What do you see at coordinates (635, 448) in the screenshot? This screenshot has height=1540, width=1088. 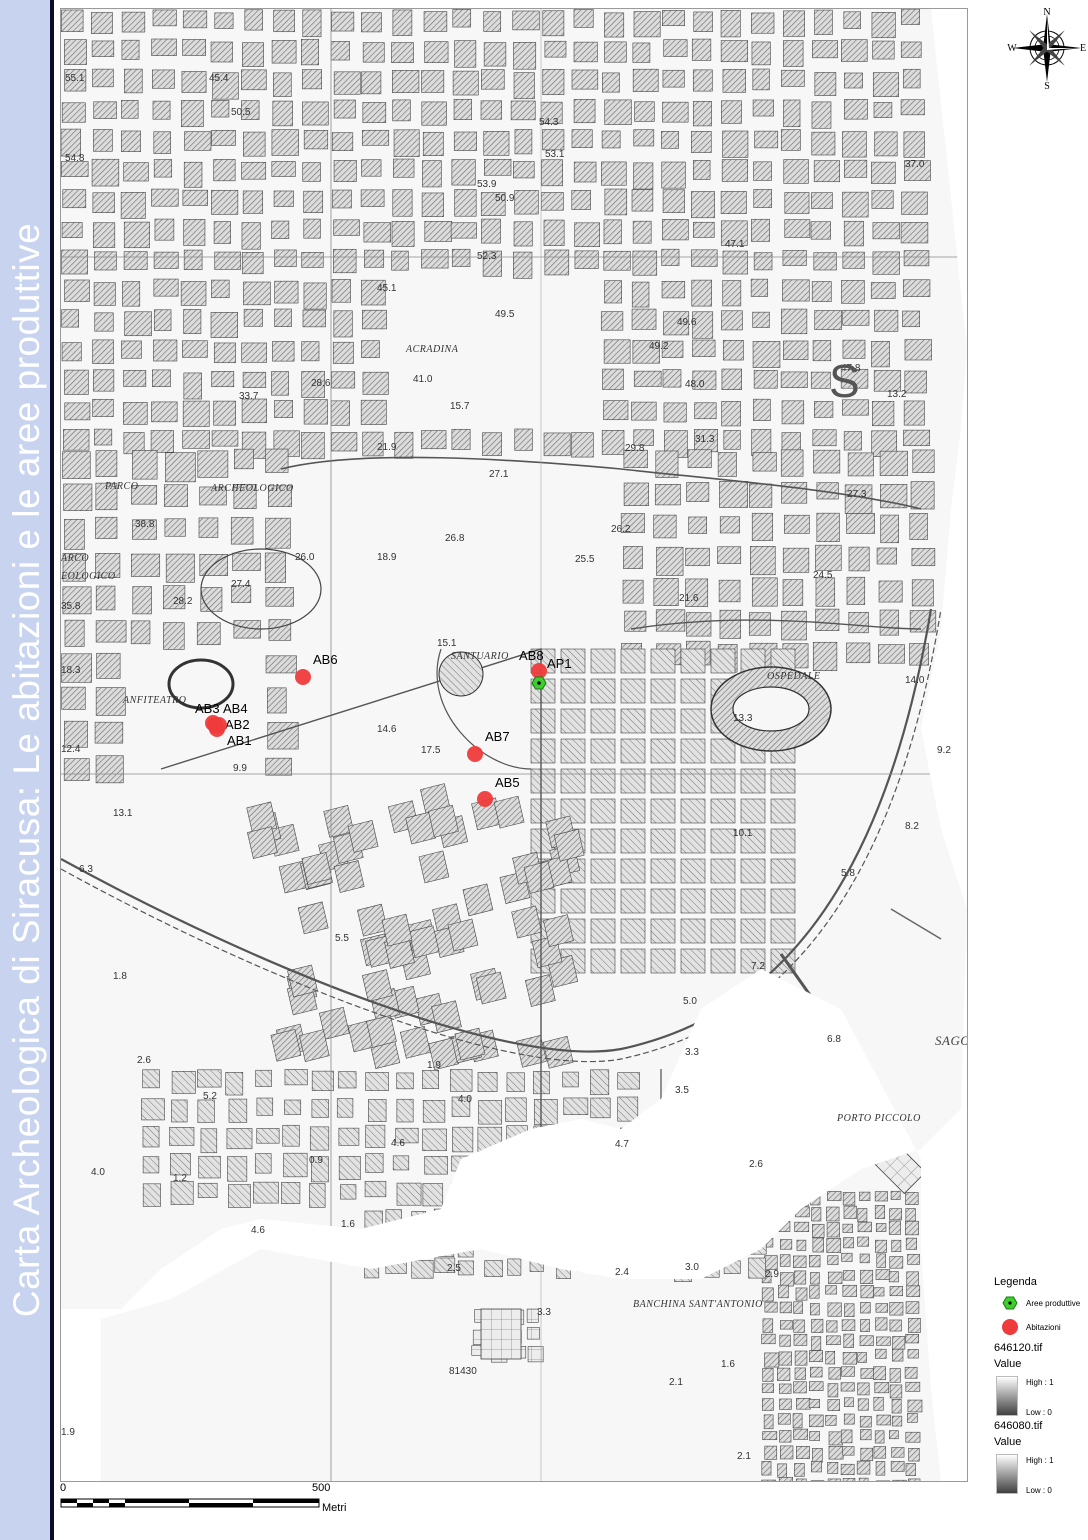 I see `map-label: 29.8` at bounding box center [635, 448].